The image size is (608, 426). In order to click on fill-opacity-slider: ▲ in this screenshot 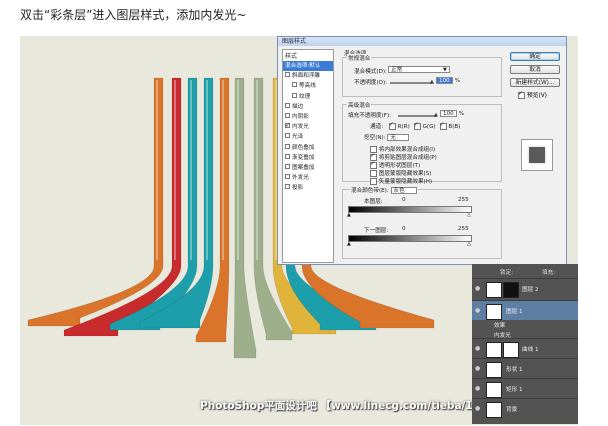, I will do `click(418, 115)`.